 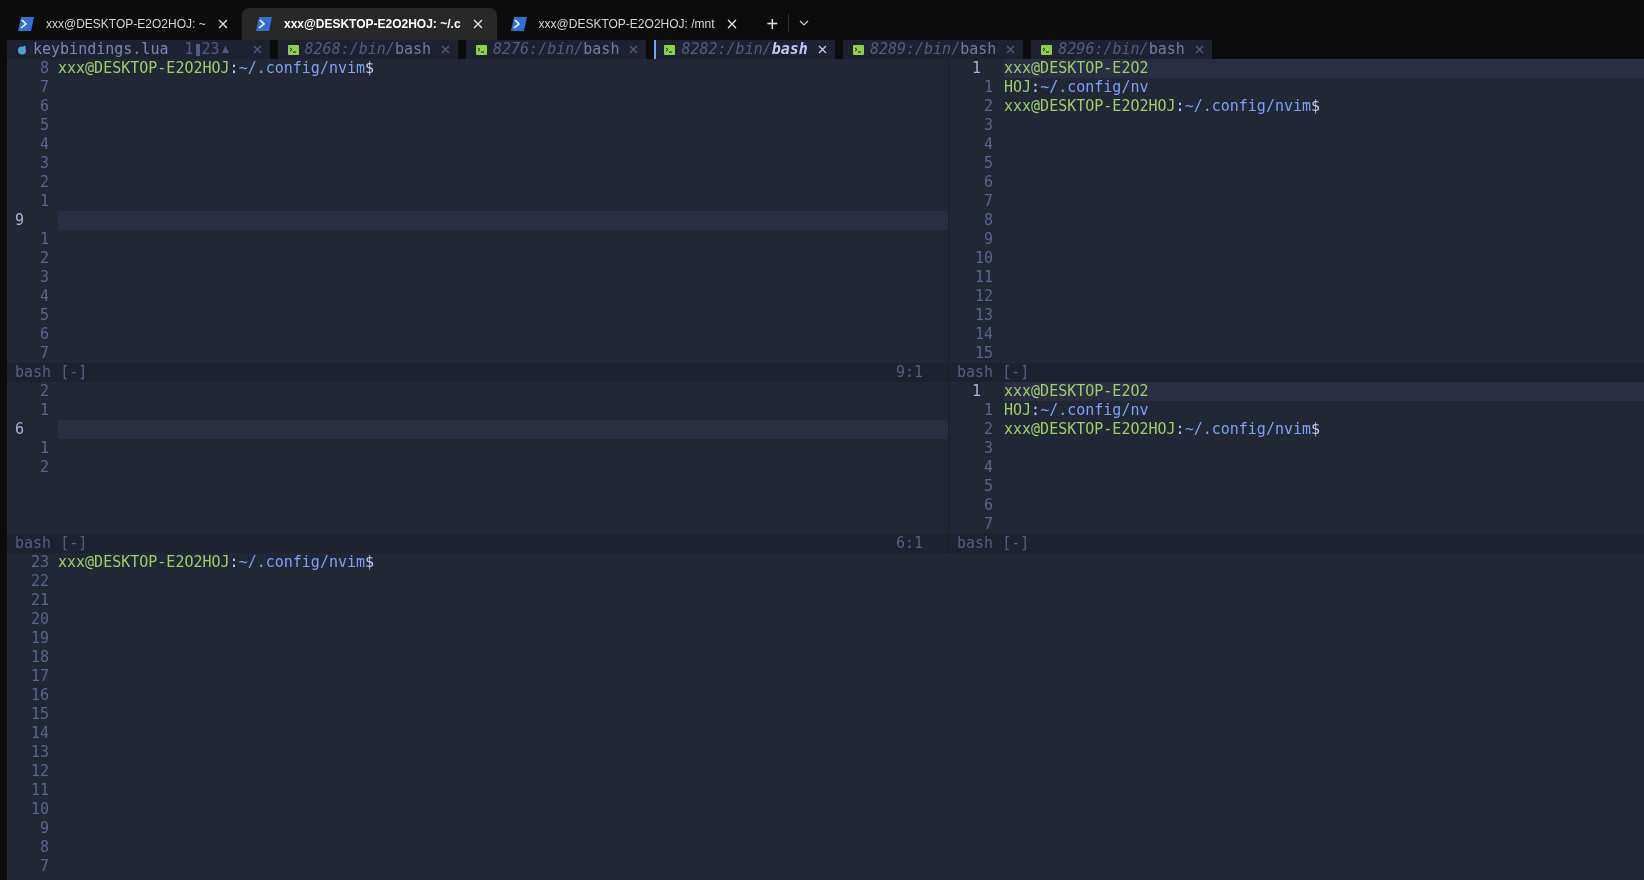 I want to click on buffer-tab-name: 8276:/bin/bash, so click(x=556, y=49).